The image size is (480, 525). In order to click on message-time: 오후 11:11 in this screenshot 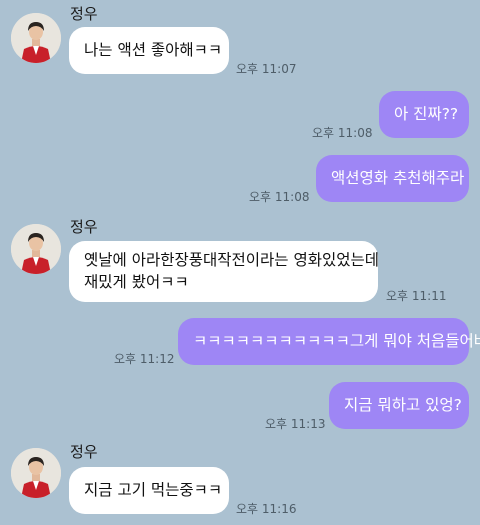, I will do `click(416, 296)`.